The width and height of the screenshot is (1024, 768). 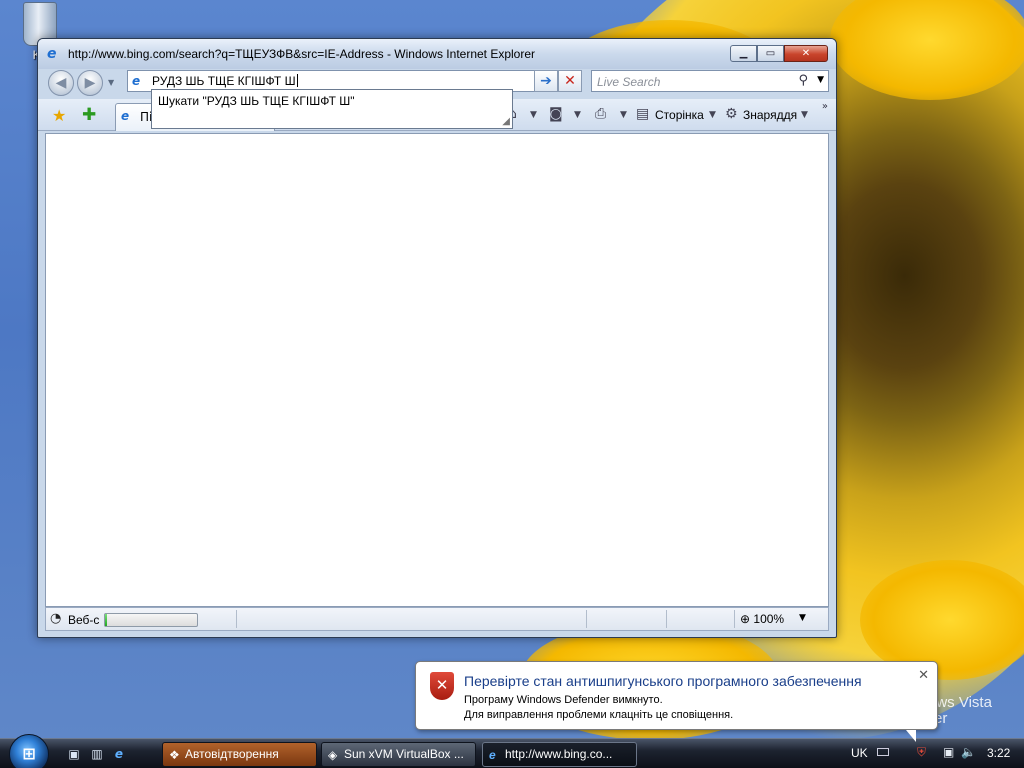 What do you see at coordinates (74, 754) in the screenshot?
I see `show-desktop-icon: ▣` at bounding box center [74, 754].